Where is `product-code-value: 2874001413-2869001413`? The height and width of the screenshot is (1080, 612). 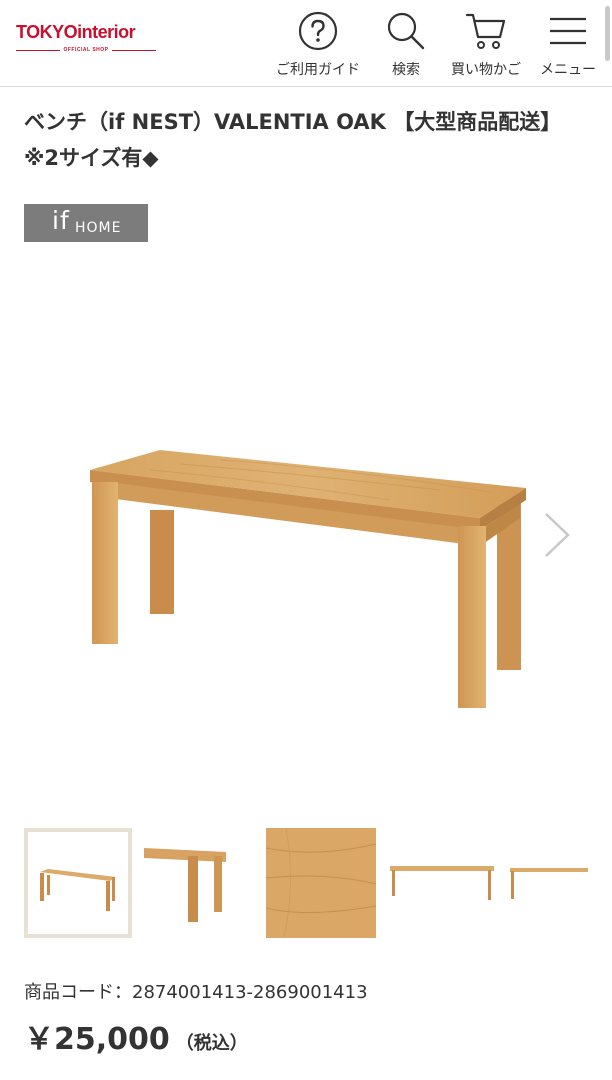 product-code-value: 2874001413-2869001413 is located at coordinates (250, 992).